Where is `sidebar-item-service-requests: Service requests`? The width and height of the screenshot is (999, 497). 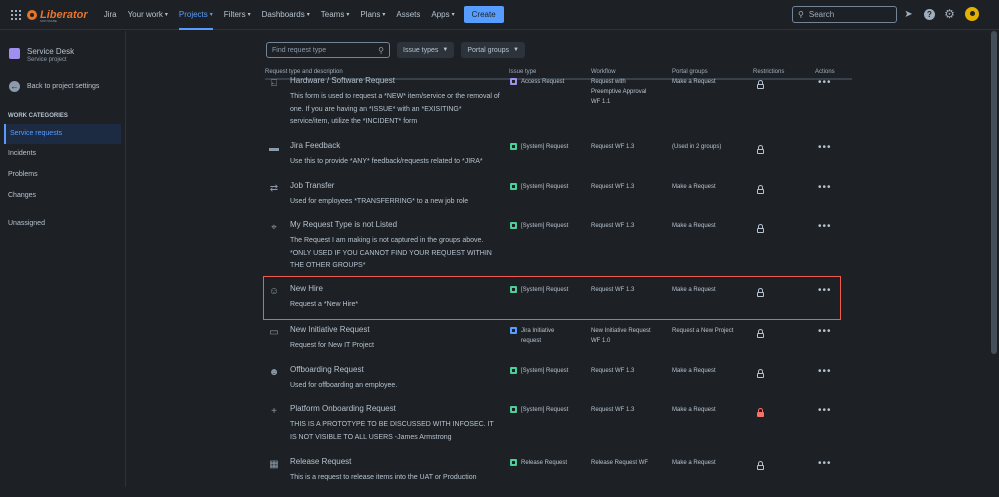 sidebar-item-service-requests: Service requests is located at coordinates (62, 134).